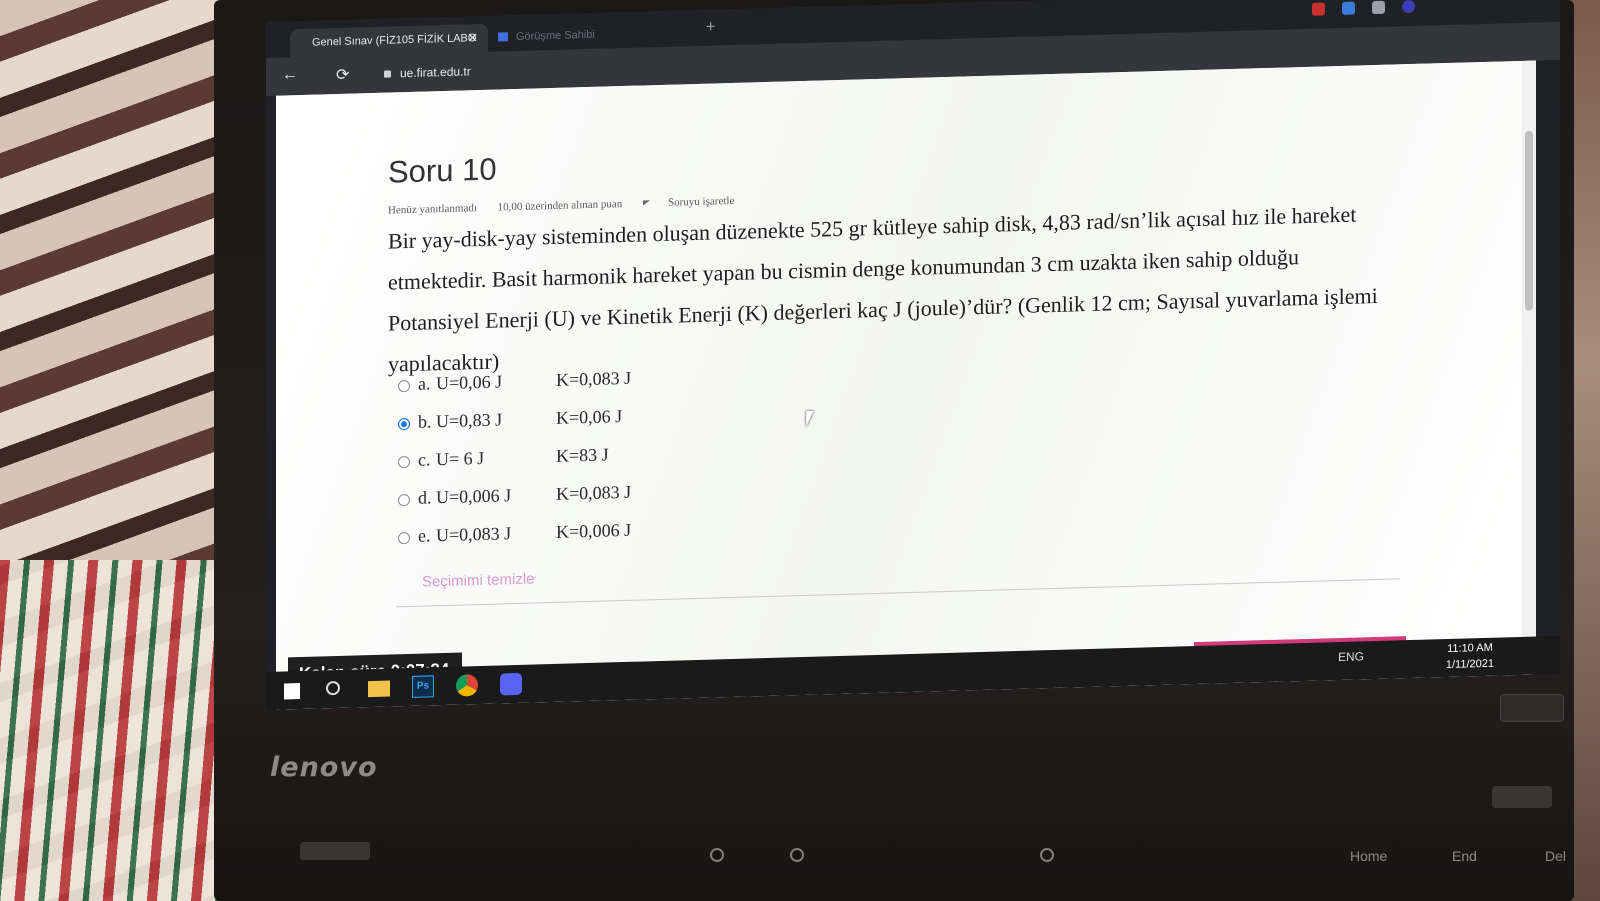  What do you see at coordinates (425, 497) in the screenshot?
I see `option-letter: d.` at bounding box center [425, 497].